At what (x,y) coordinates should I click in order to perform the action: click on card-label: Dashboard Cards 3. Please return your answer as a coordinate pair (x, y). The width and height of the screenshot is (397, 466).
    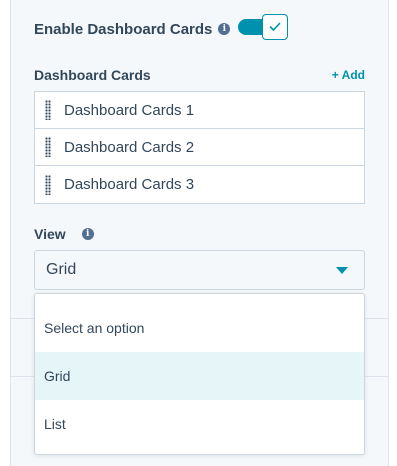
    Looking at the image, I should click on (129, 184).